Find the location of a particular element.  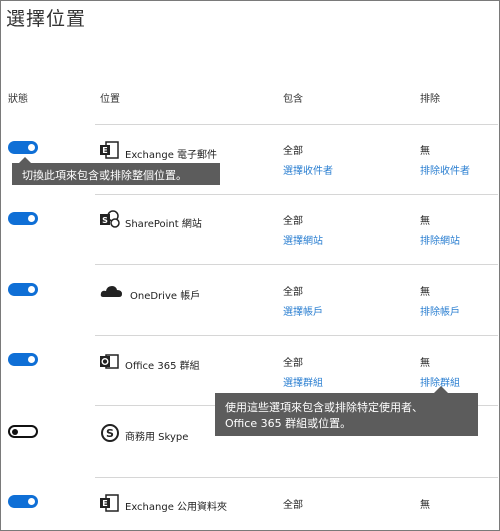

exclude-recipients-link: 排除收件者 is located at coordinates (445, 169).